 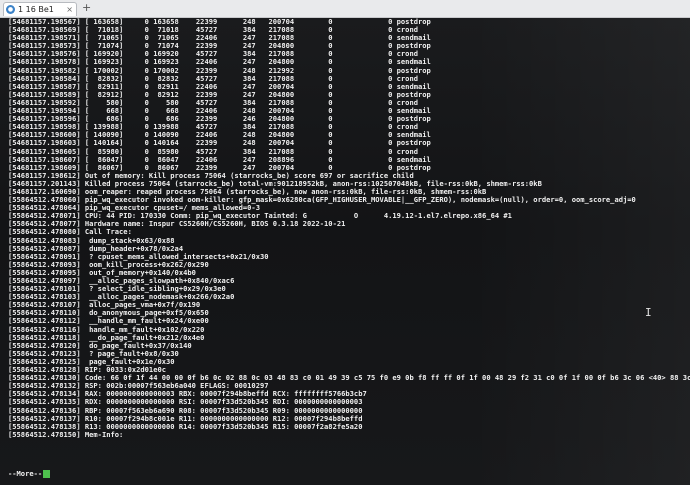 I want to click on more-prompt-text: --More--, so click(x=25, y=473).